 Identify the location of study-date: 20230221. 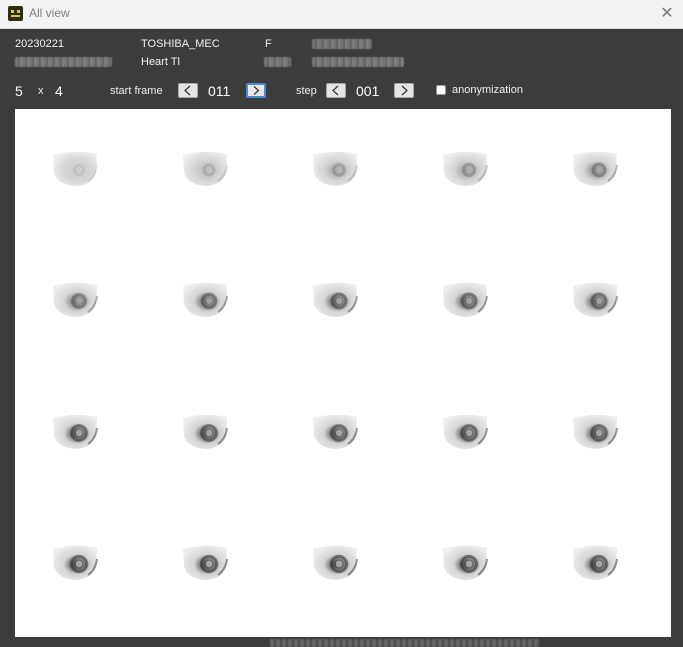
(39, 44).